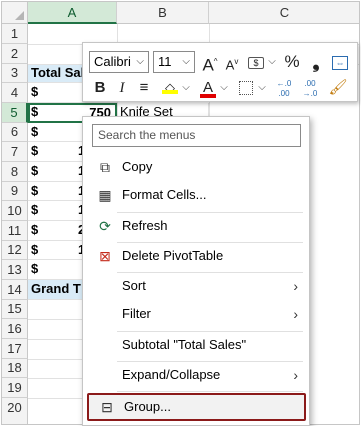 The height and width of the screenshot is (426, 361). I want to click on percent-icon: %, so click(292, 61).